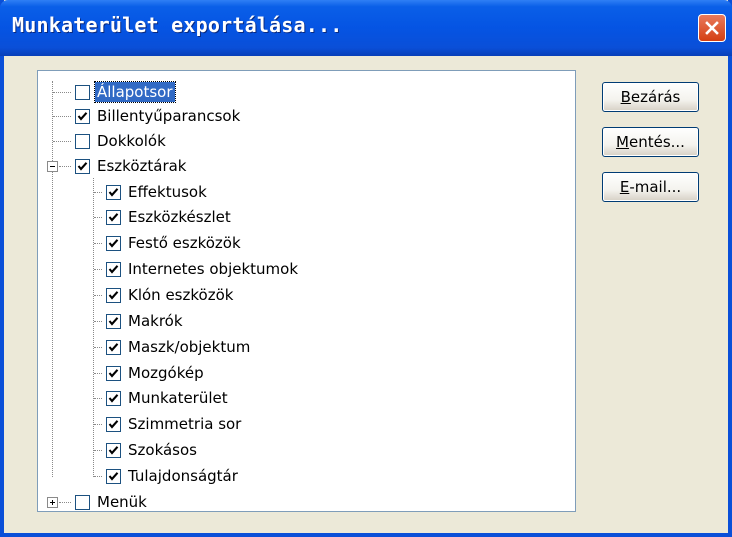 The height and width of the screenshot is (537, 732). Describe the element at coordinates (213, 269) in the screenshot. I see `tree-item-label: Internetes objektumok` at that location.